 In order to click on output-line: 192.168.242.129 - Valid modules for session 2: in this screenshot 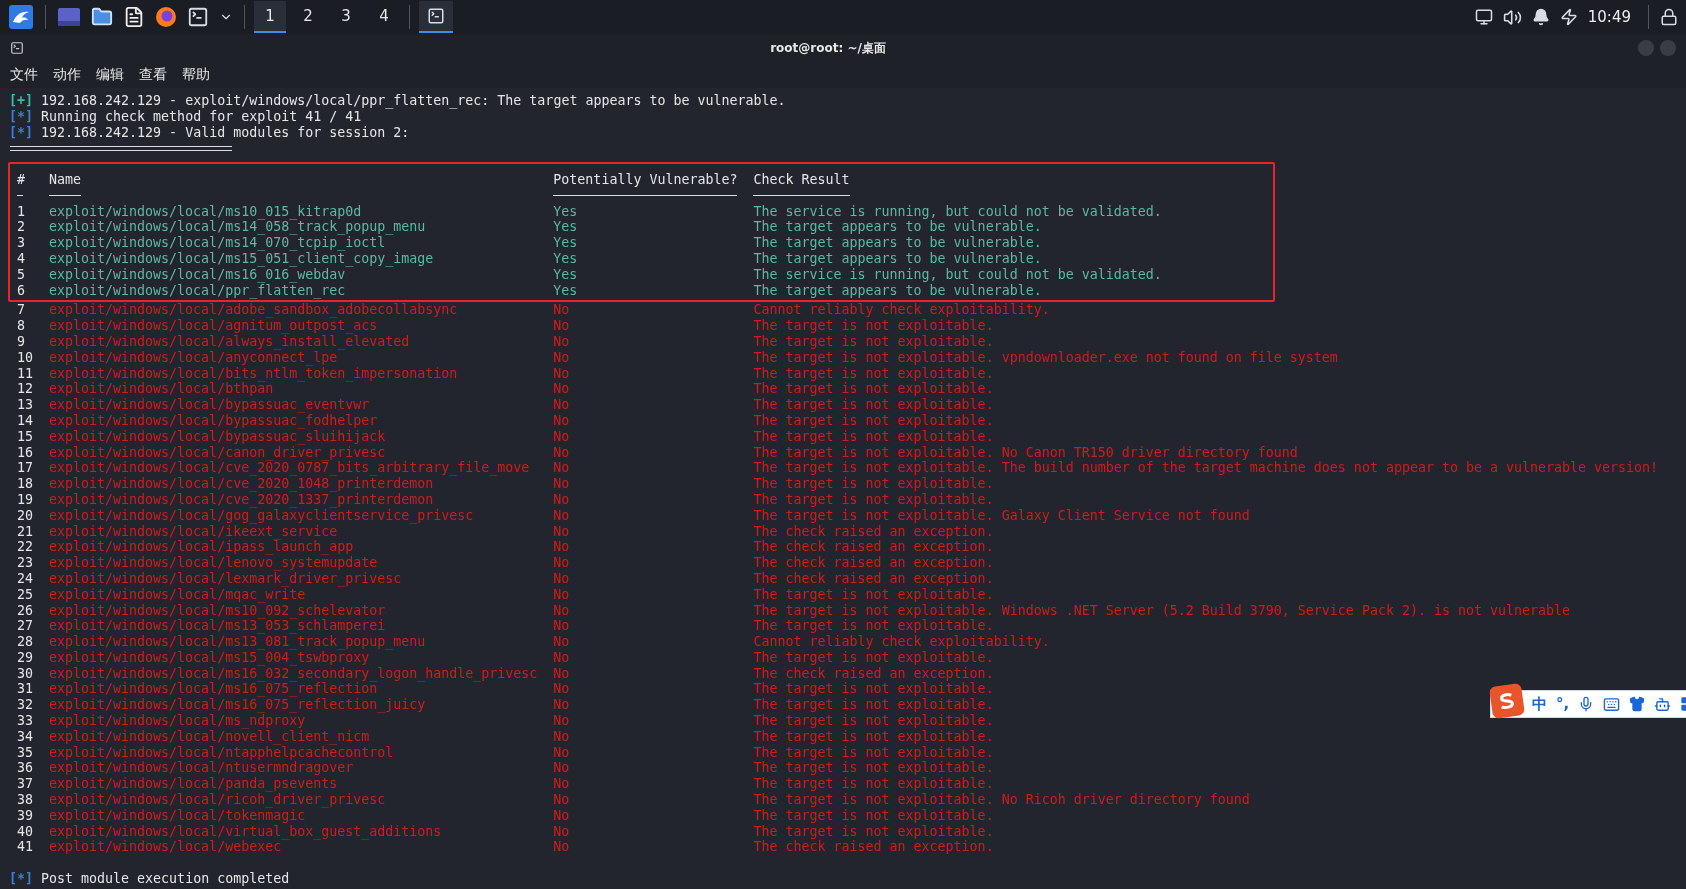, I will do `click(225, 132)`.